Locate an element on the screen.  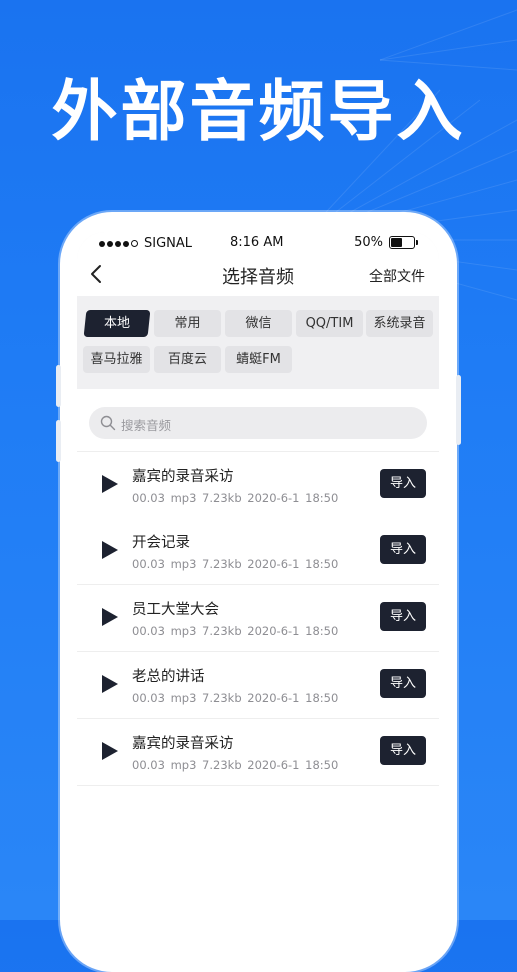
tab-qq-tim: QQ/TIM is located at coordinates (329, 323).